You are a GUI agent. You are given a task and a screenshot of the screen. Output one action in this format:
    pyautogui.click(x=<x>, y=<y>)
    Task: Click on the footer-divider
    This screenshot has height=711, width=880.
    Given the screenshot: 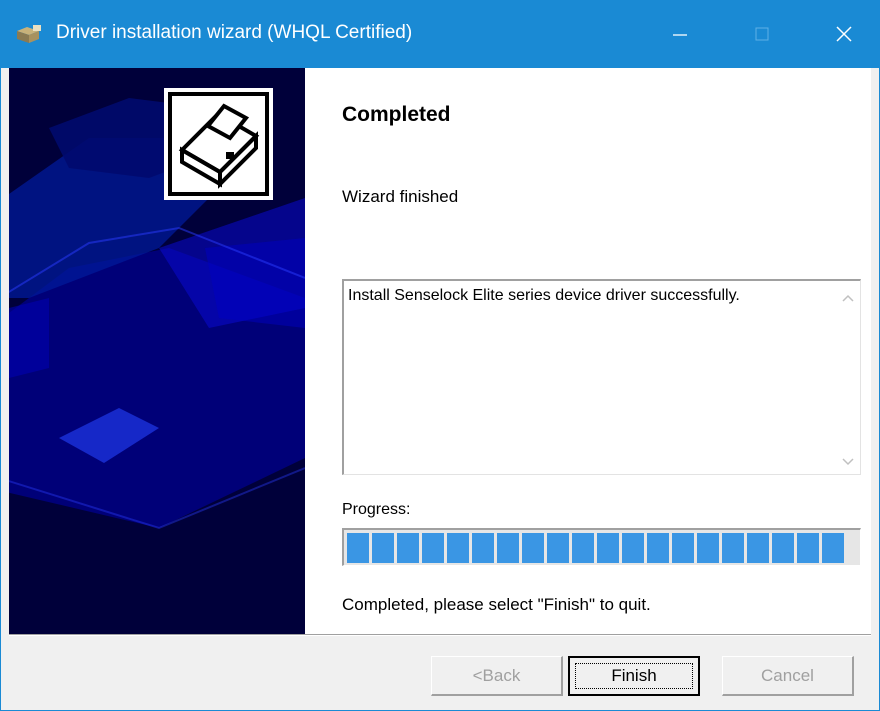 What is the action you would take?
    pyautogui.click(x=440, y=635)
    